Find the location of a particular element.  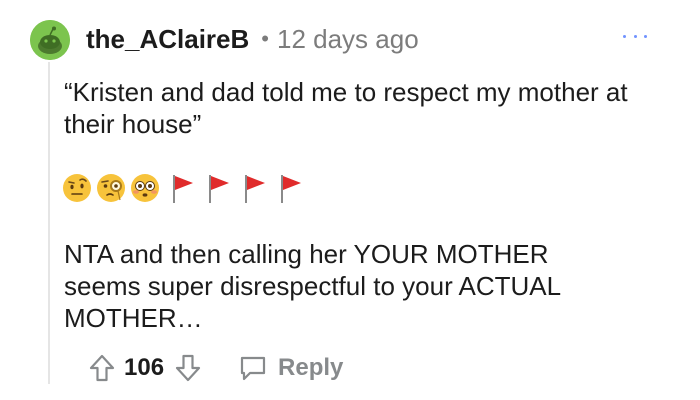

comment-bubble-icon is located at coordinates (253, 368).